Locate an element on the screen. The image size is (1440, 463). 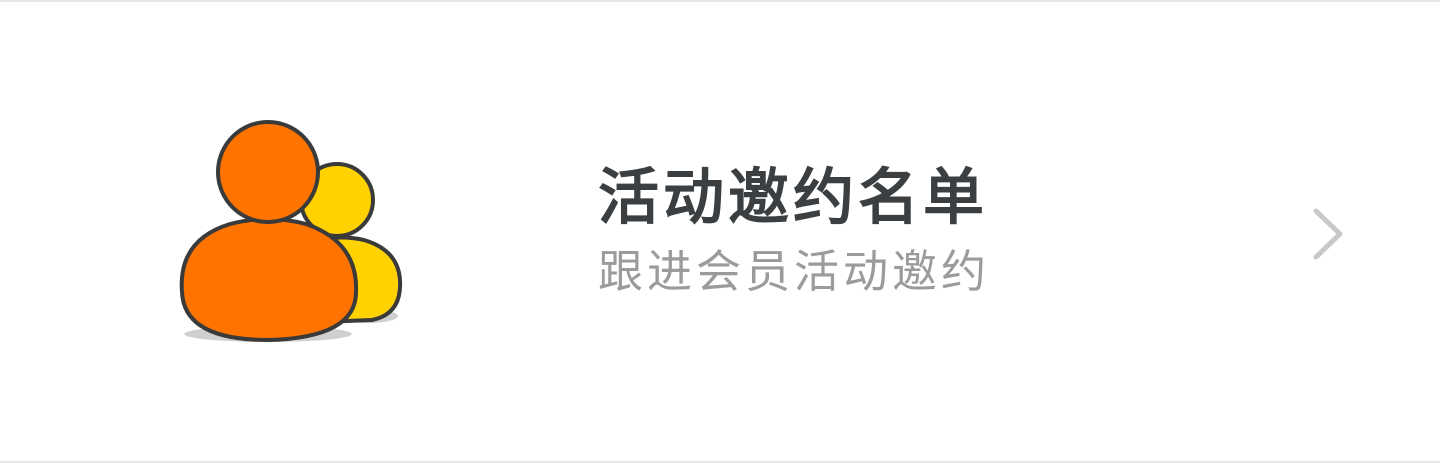
menu-item-text: 活动邀约名单 跟进会员活动邀约 is located at coordinates (794, 231).